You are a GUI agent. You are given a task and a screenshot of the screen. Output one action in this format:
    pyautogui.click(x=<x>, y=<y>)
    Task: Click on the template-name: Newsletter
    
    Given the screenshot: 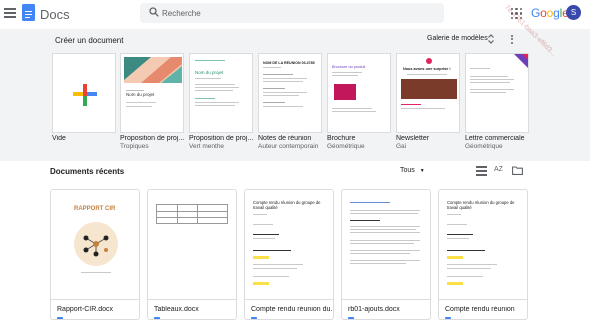 What is the action you would take?
    pyautogui.click(x=413, y=138)
    